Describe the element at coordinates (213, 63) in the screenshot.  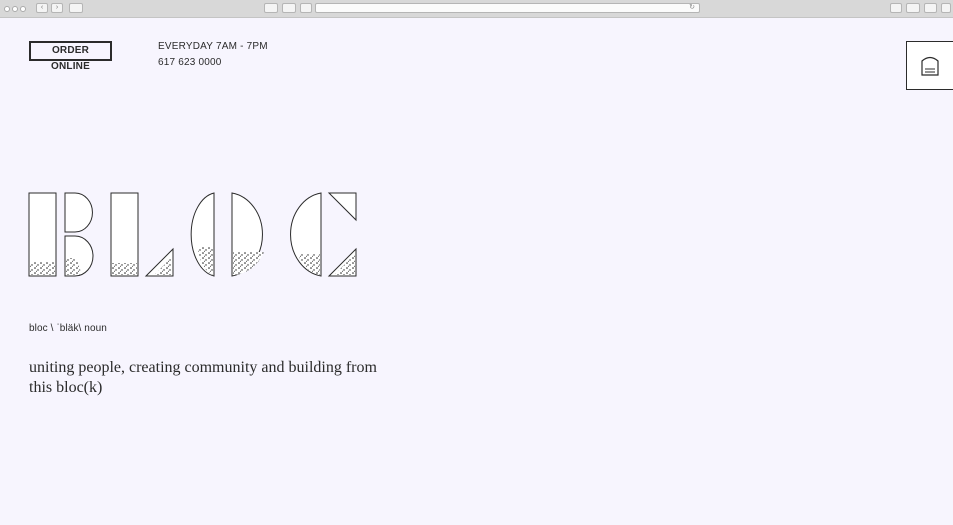
I see `phone-number: 617 623 0000` at that location.